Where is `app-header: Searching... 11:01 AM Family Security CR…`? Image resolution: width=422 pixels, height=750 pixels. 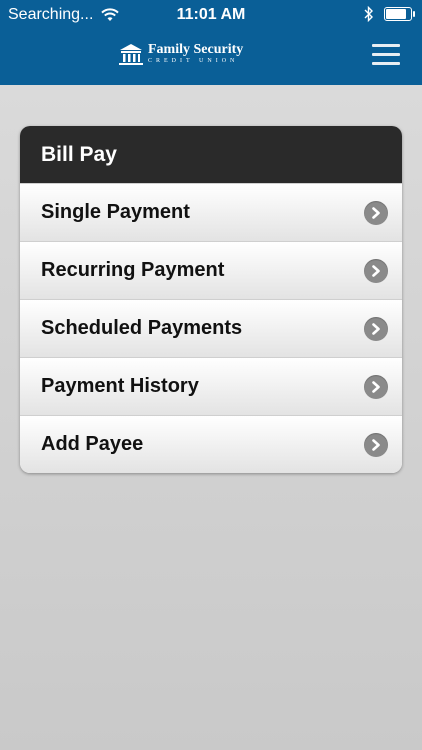
app-header: Searching... 11:01 AM Family Security CR… is located at coordinates (211, 42).